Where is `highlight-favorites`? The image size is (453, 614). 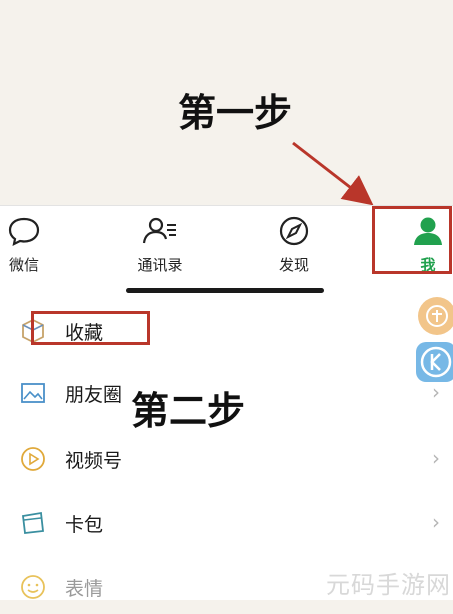
highlight-favorites is located at coordinates (90, 328).